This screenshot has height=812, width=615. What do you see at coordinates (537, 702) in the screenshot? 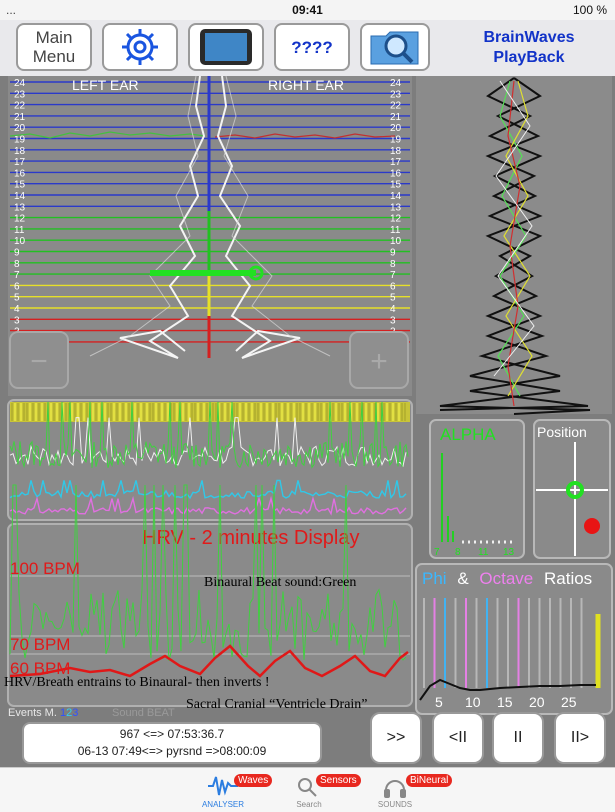
I see `ratio-tick-20: 20` at bounding box center [537, 702].